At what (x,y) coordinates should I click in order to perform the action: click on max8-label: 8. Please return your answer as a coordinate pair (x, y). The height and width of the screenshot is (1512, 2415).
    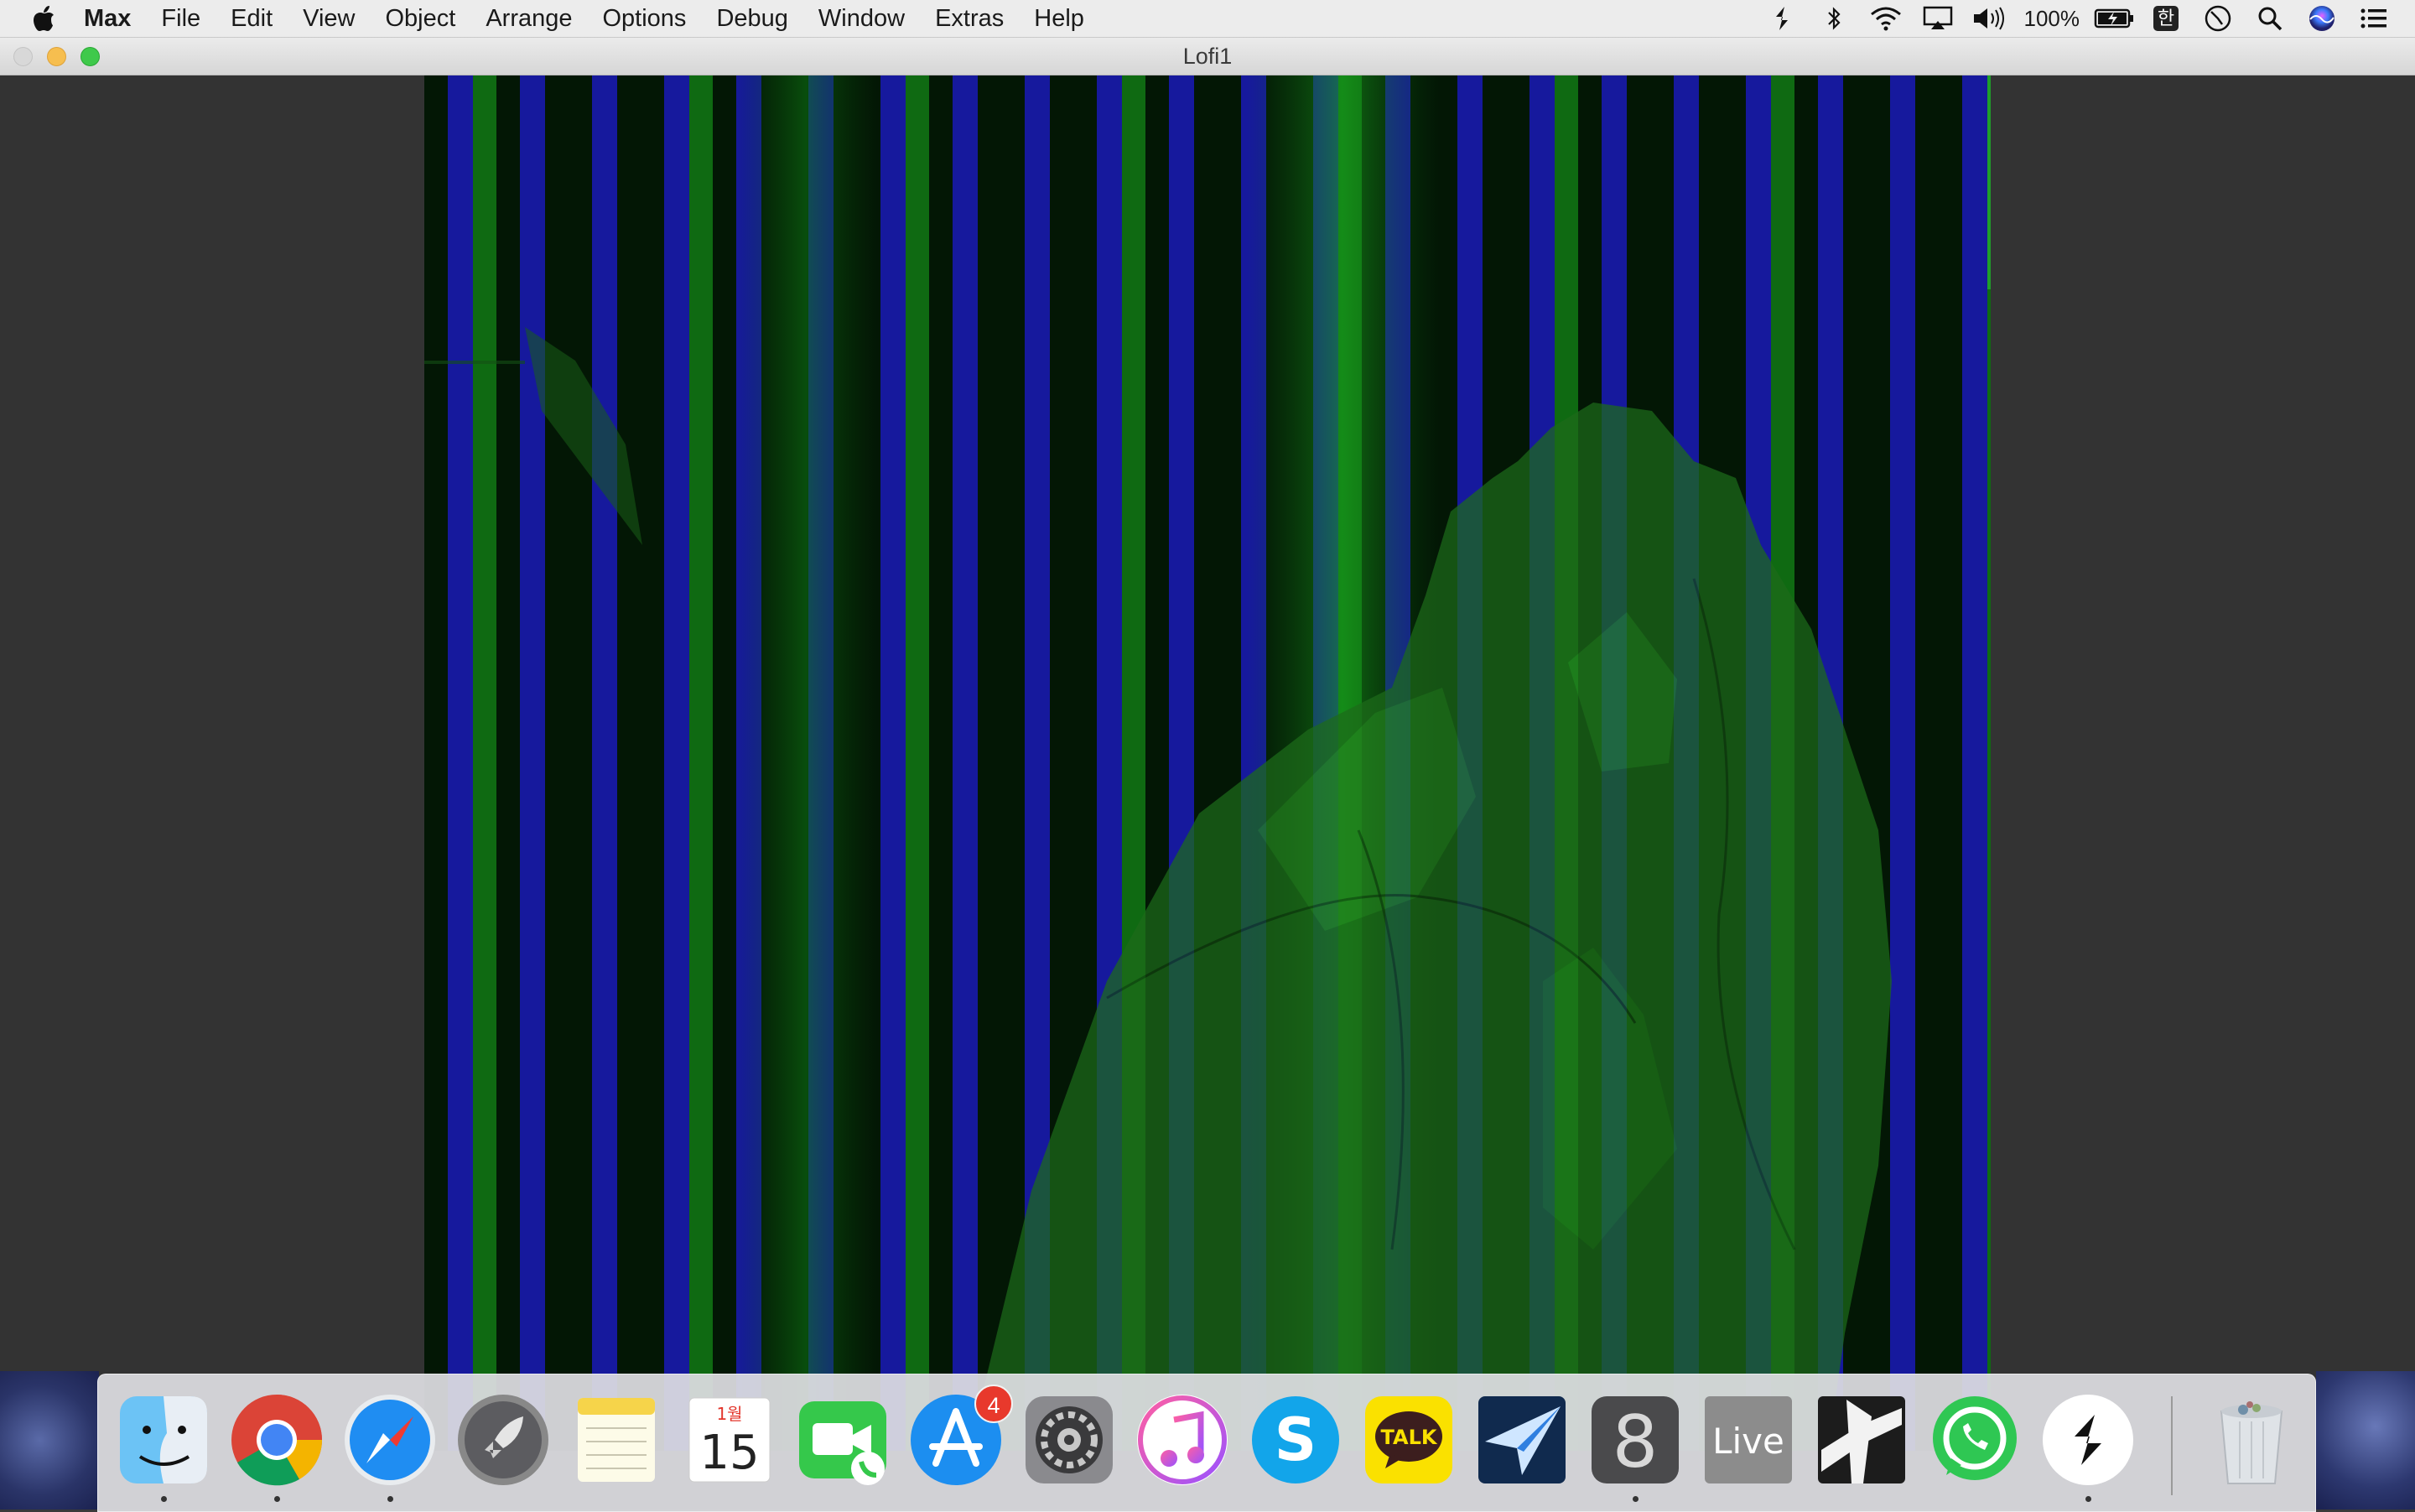
    Looking at the image, I should click on (1636, 1442).